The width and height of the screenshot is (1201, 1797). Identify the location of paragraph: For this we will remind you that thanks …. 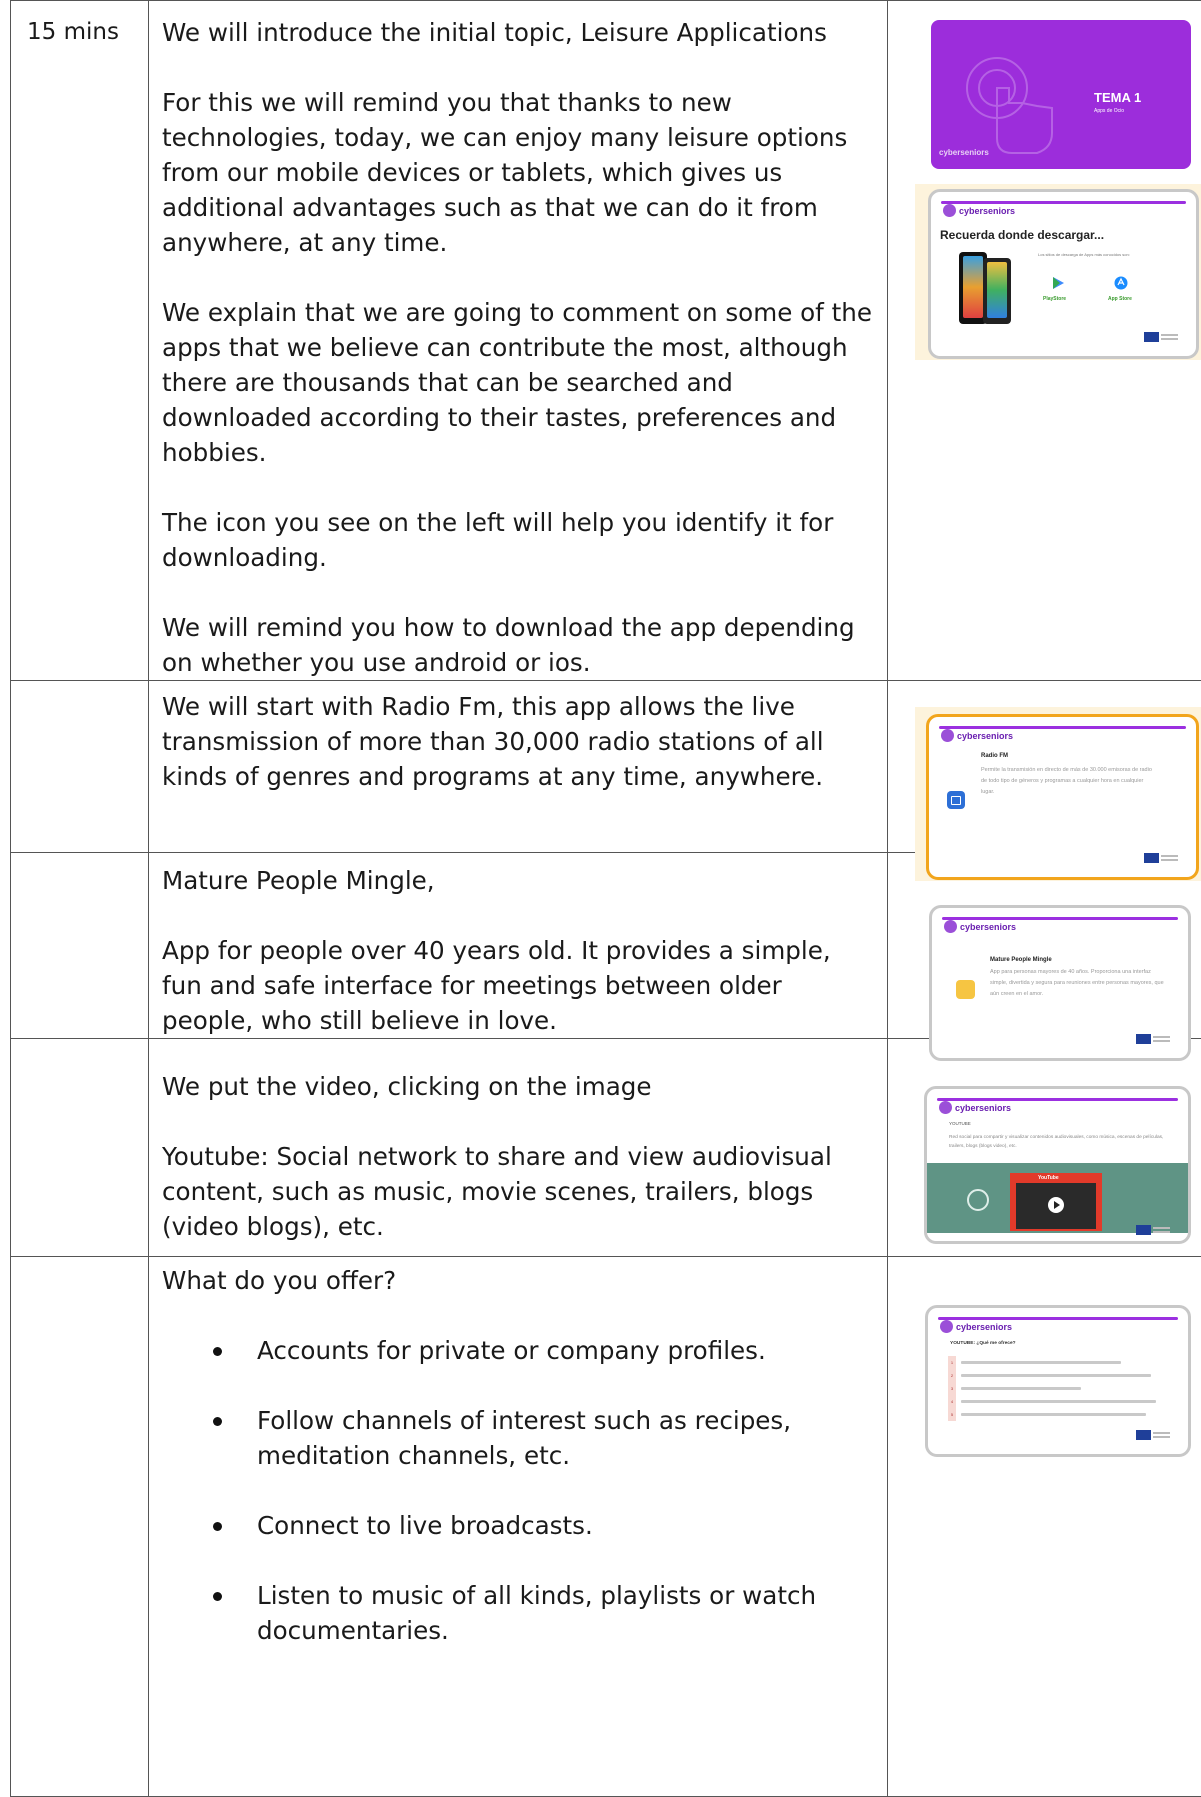
(517, 172).